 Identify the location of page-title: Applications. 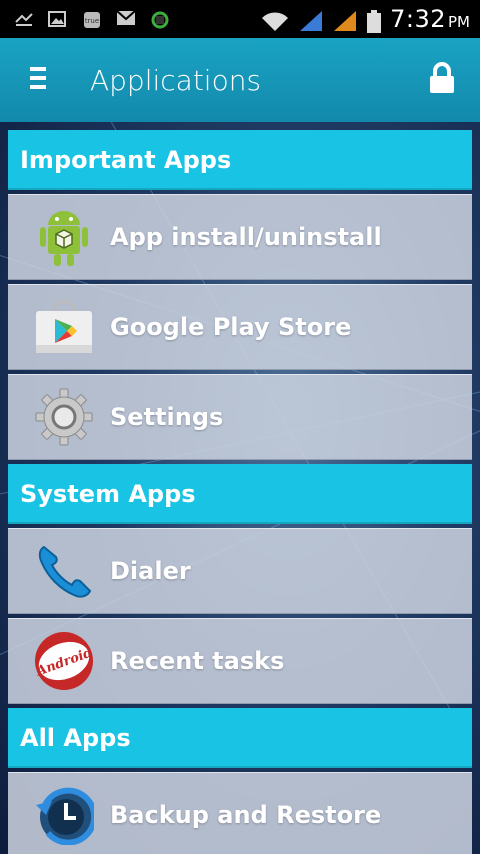
(176, 80).